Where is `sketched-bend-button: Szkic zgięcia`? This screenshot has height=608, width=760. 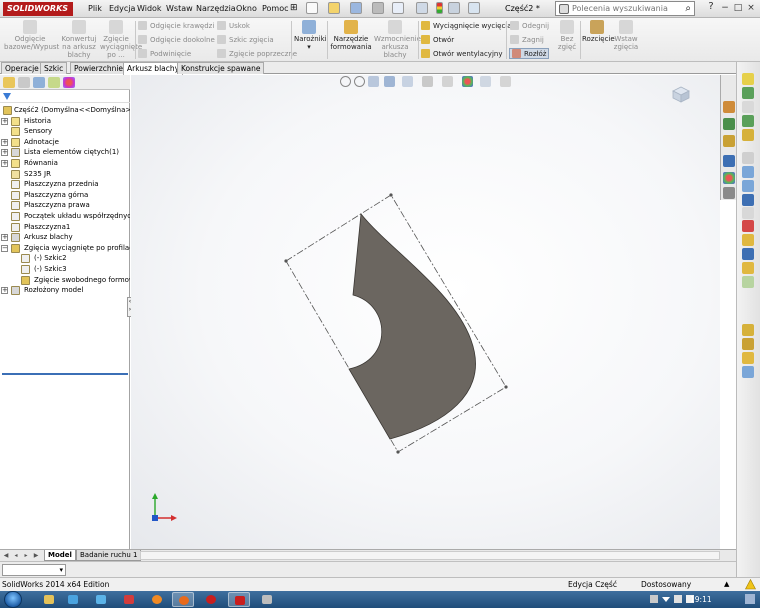 sketched-bend-button: Szkic zgięcia is located at coordinates (245, 39).